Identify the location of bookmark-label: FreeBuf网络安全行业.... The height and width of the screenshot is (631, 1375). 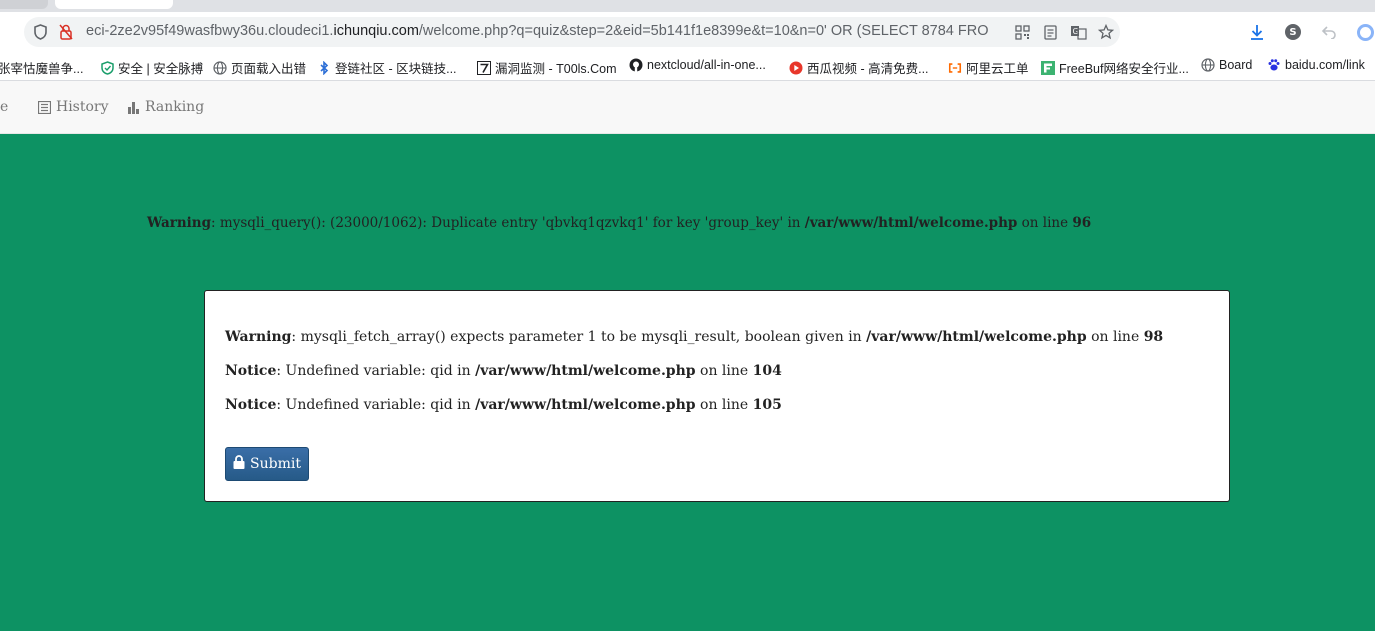
(1124, 69).